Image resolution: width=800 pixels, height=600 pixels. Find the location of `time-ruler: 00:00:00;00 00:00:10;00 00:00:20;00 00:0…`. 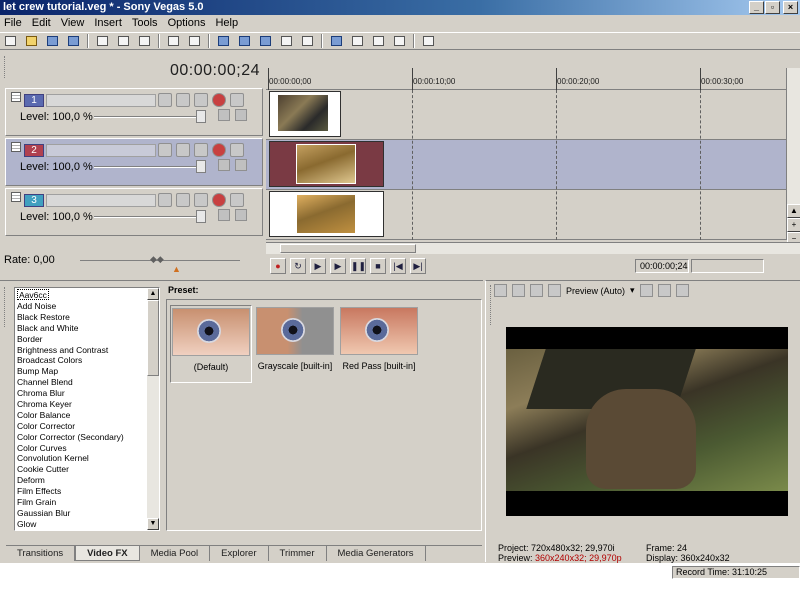

time-ruler: 00:00:00;00 00:00:10;00 00:00:20;00 00:0… is located at coordinates (526, 79).